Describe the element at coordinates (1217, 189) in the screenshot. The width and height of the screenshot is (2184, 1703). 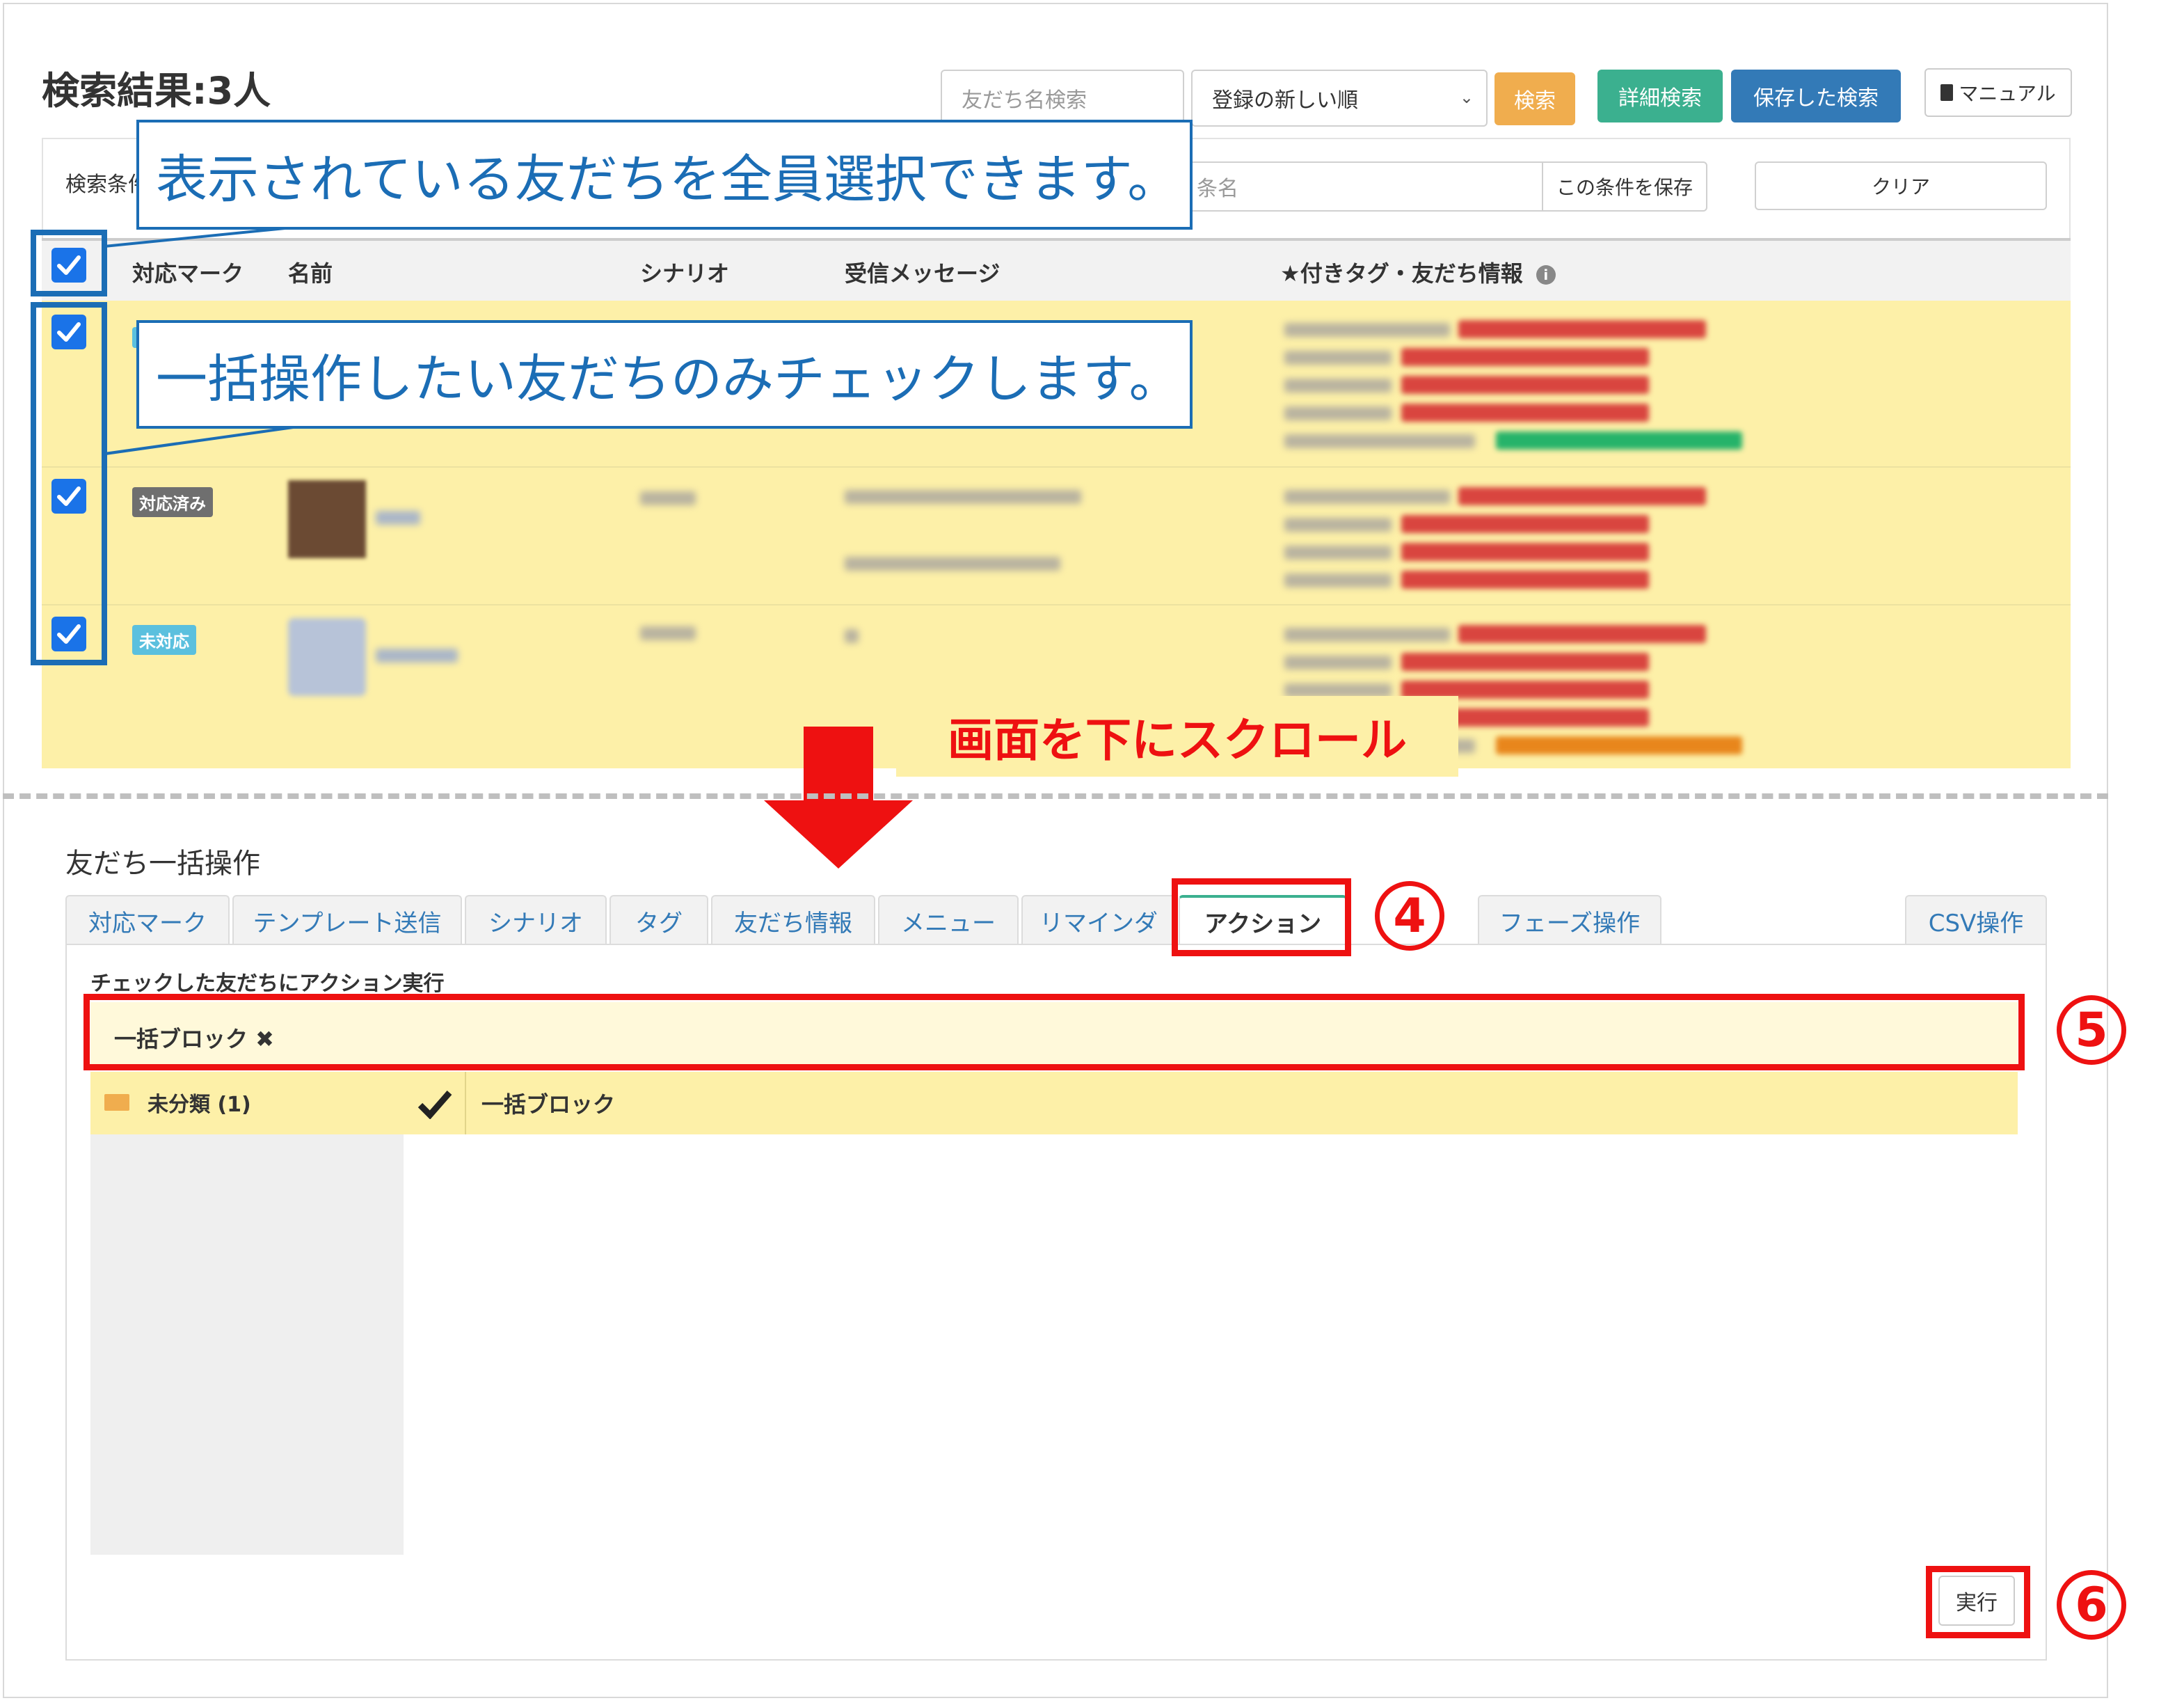
I see `condition-name-placeholder: 条名` at that location.